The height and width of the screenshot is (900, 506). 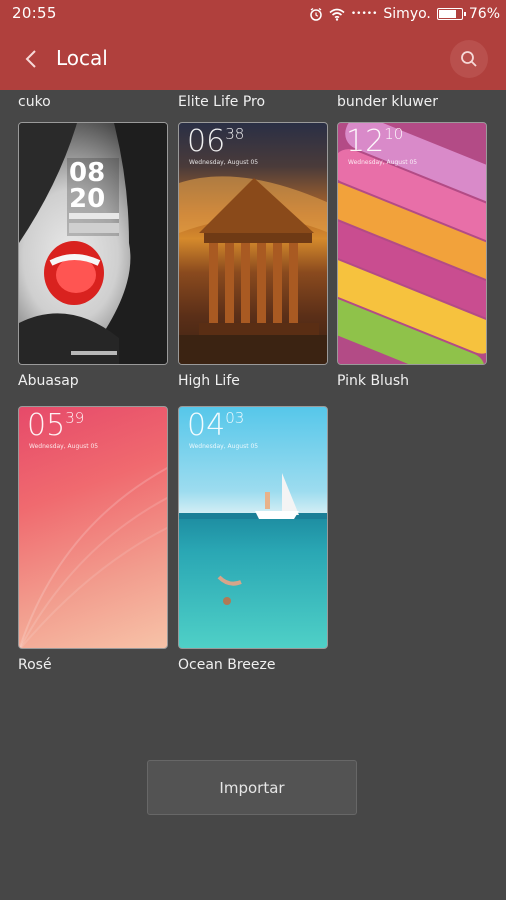 I want to click on wifi-icon, so click(x=337, y=14).